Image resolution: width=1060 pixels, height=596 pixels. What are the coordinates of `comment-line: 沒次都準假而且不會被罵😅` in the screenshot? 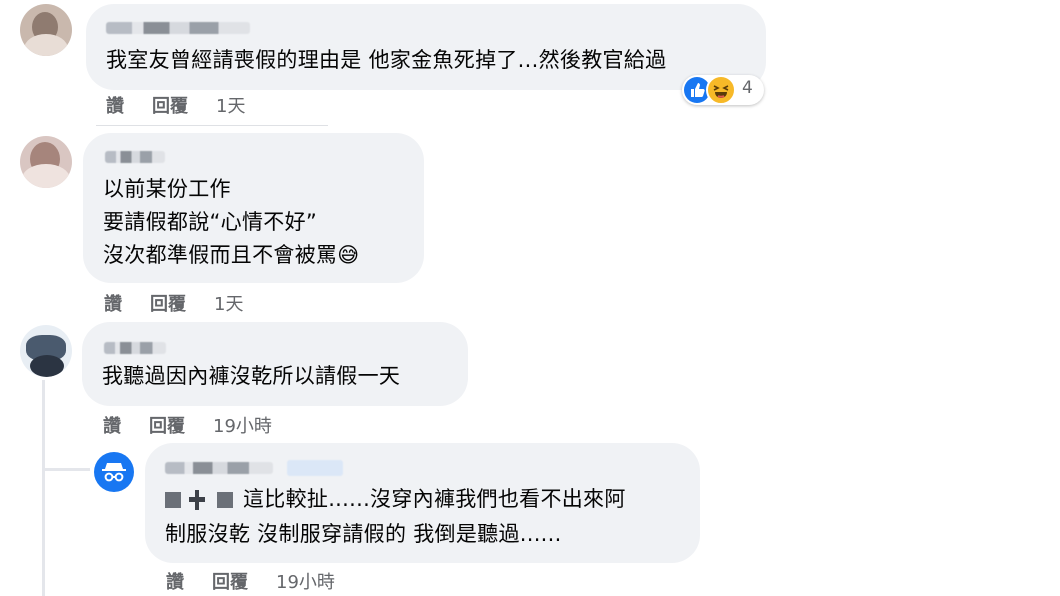 It's located at (231, 255).